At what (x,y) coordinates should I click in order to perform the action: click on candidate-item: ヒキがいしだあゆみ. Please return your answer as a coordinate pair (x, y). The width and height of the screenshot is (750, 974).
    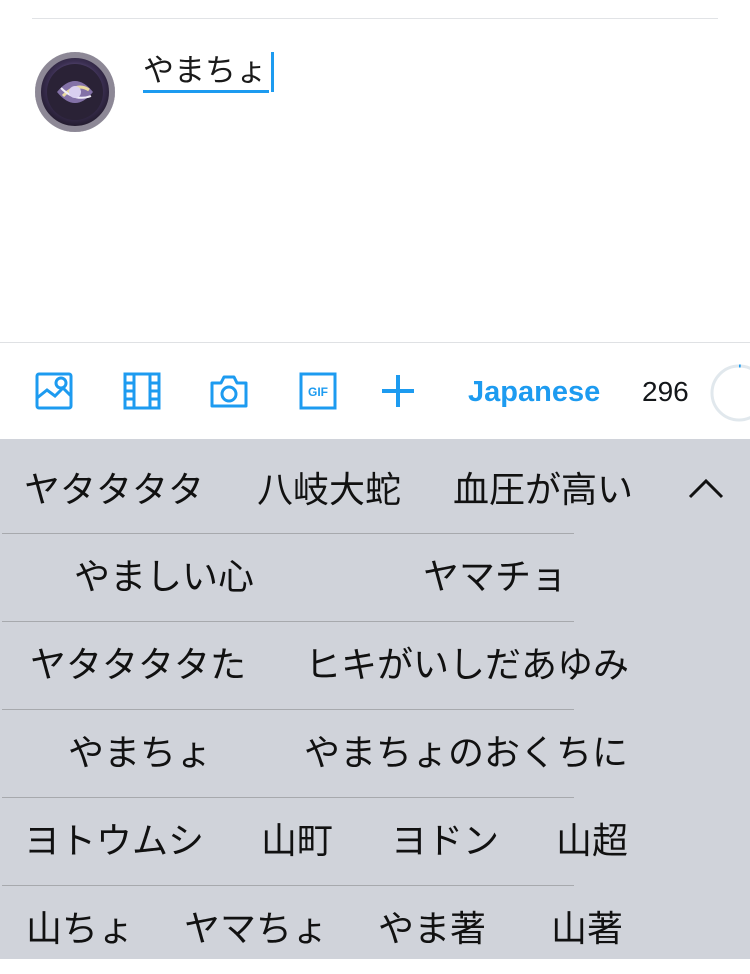
    Looking at the image, I should click on (467, 666).